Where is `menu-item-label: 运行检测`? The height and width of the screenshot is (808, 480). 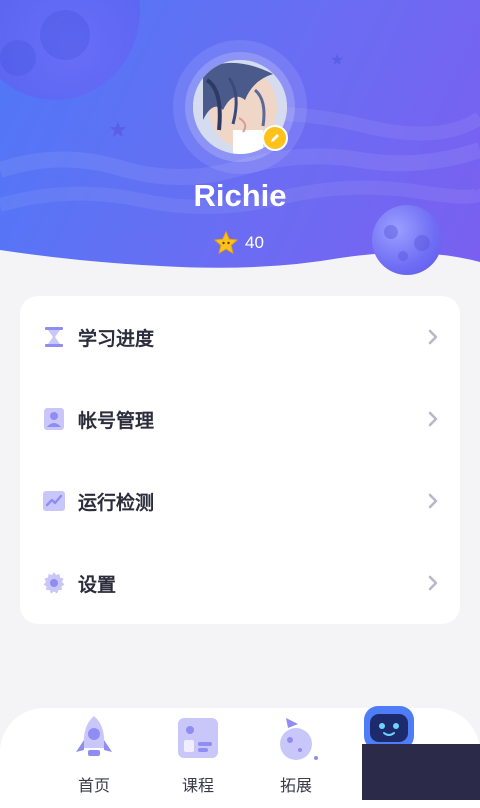
menu-item-label: 运行检测 is located at coordinates (116, 502).